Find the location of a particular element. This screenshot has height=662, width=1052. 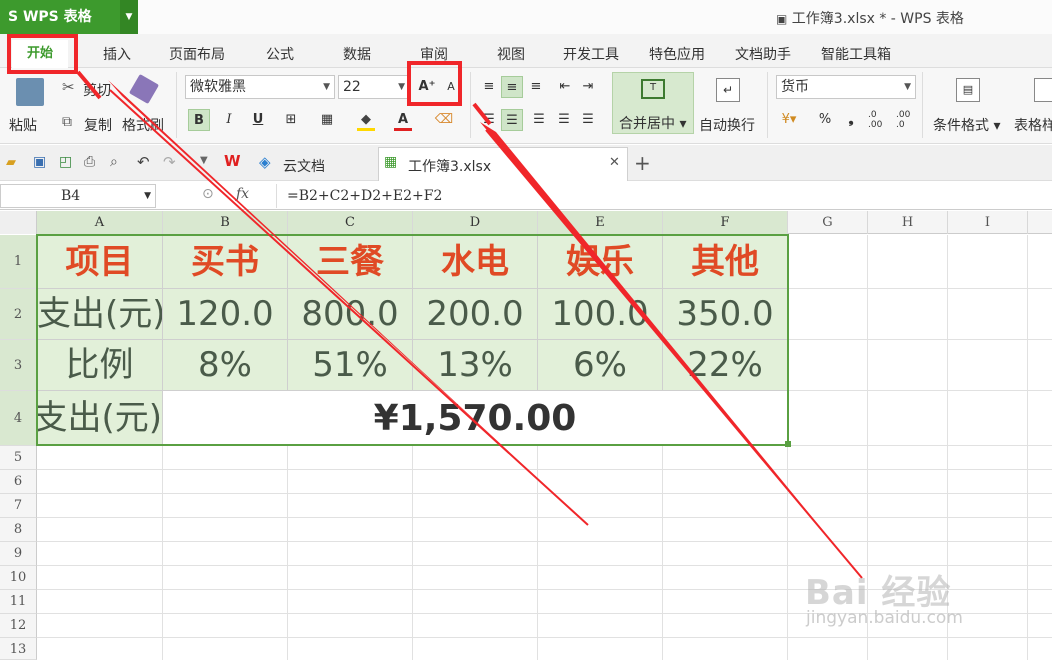

cell-a1: 项目 is located at coordinates (100, 262).